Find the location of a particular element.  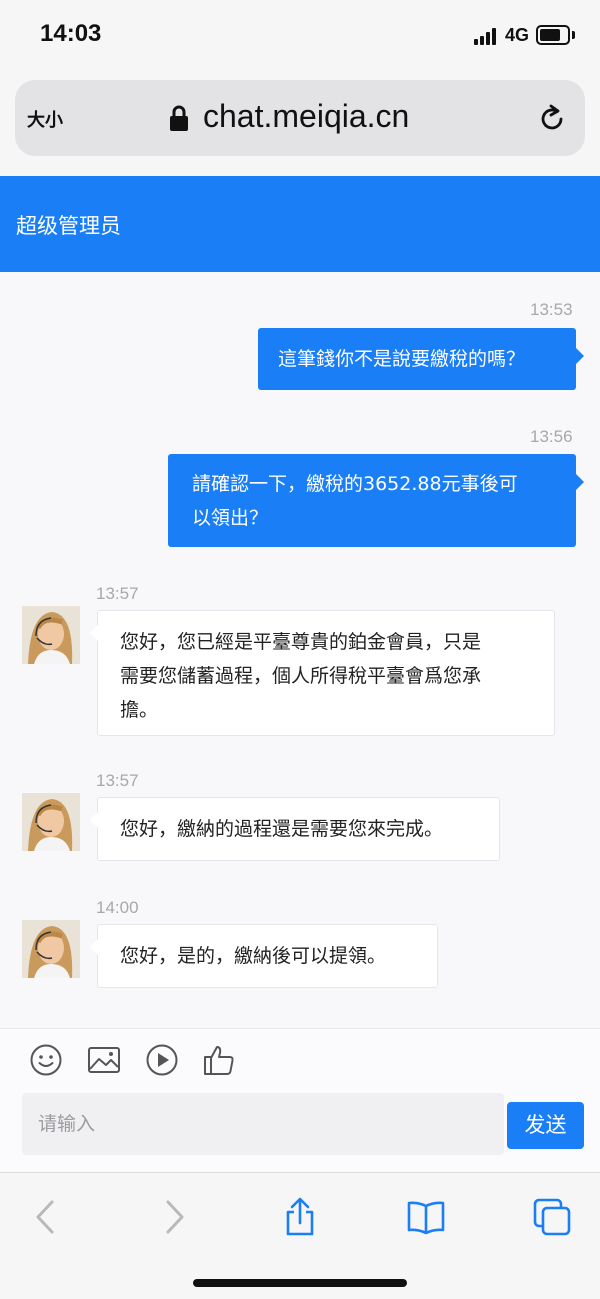

video-icon is located at coordinates (162, 1060).